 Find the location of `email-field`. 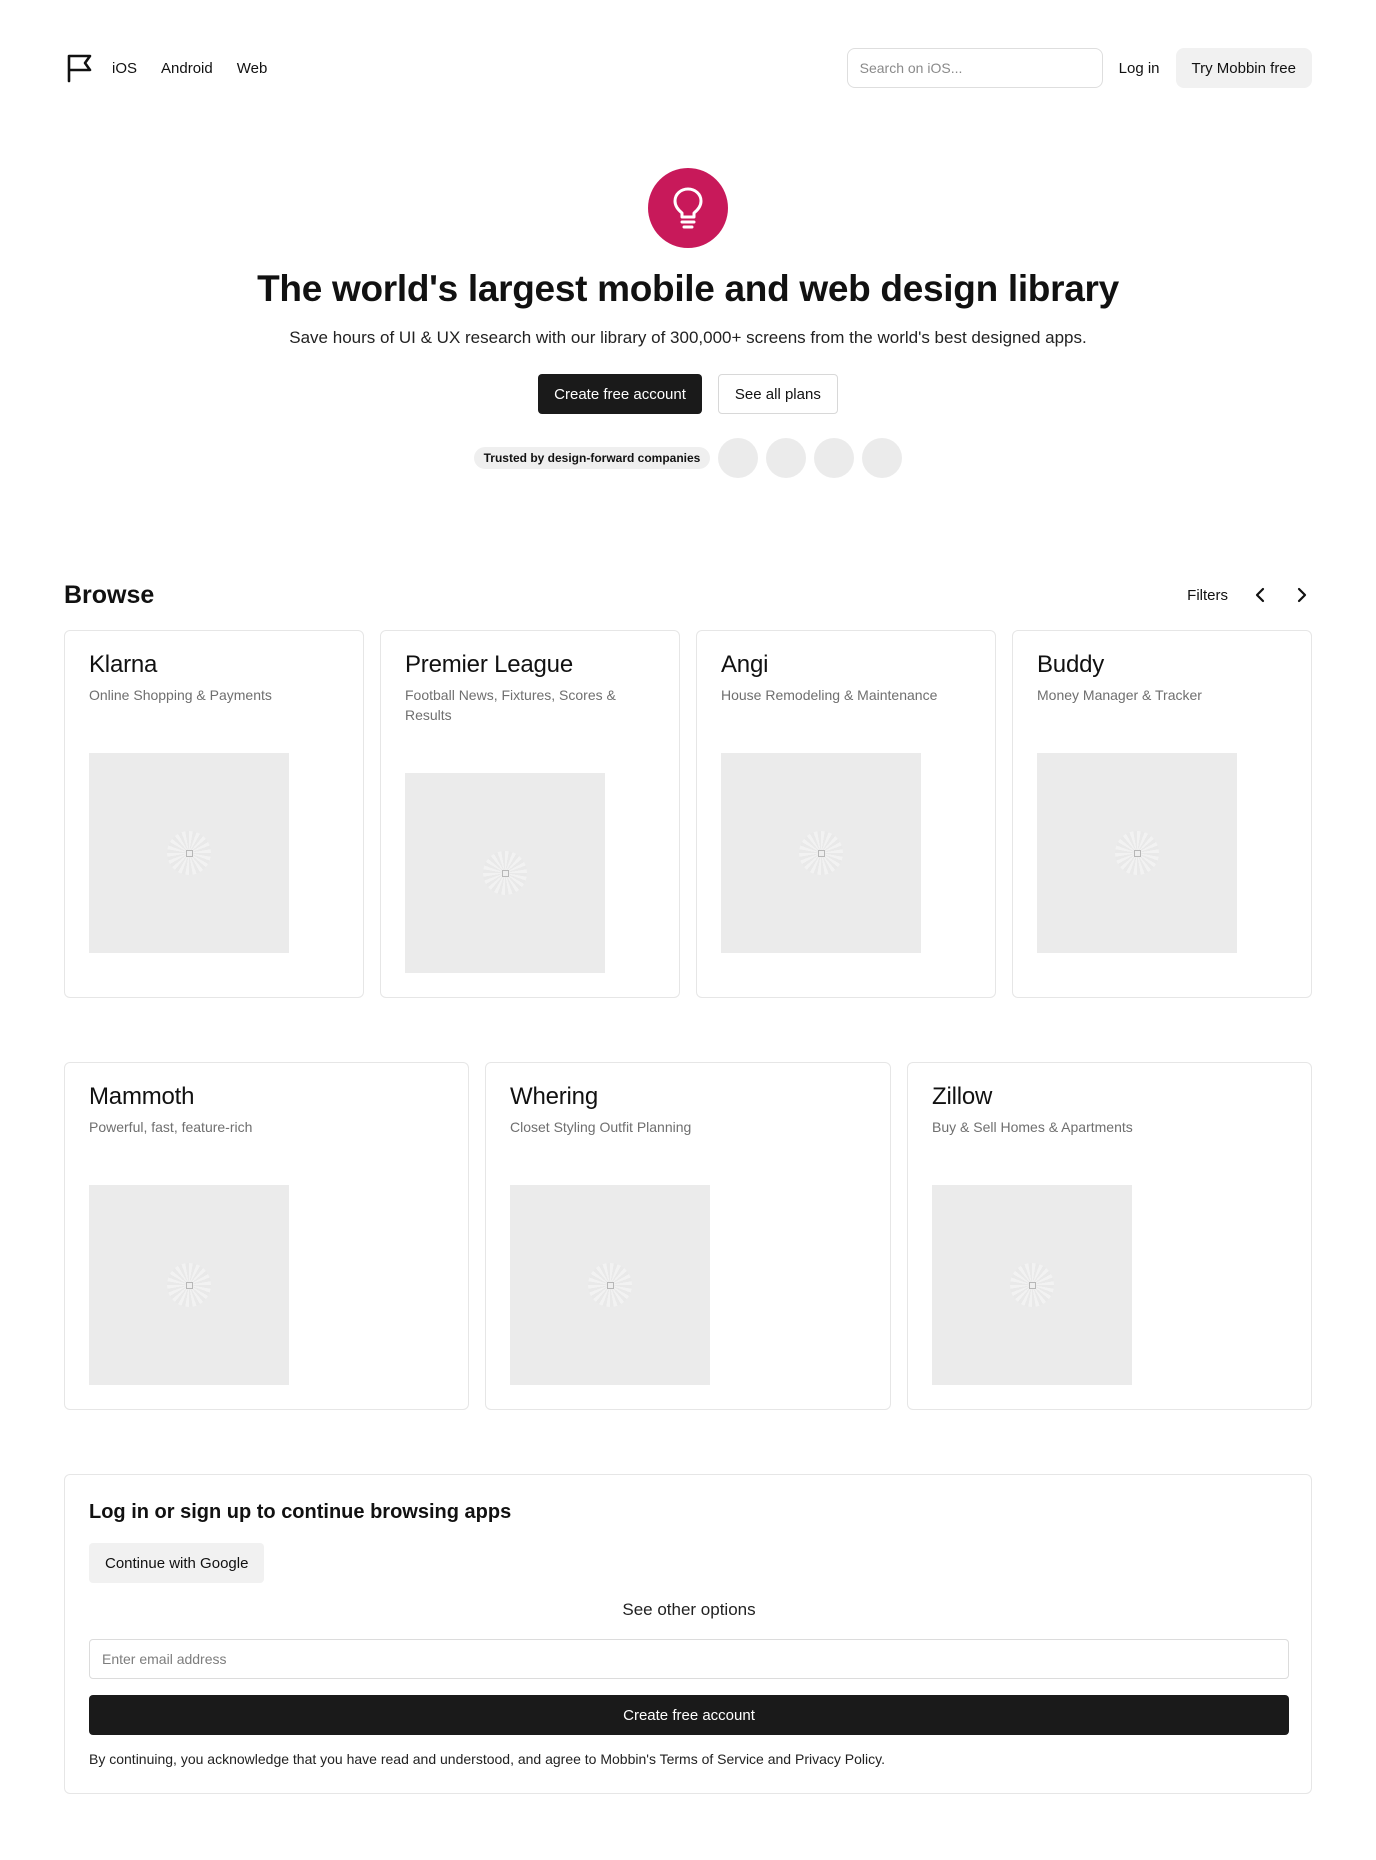

email-field is located at coordinates (689, 1659).